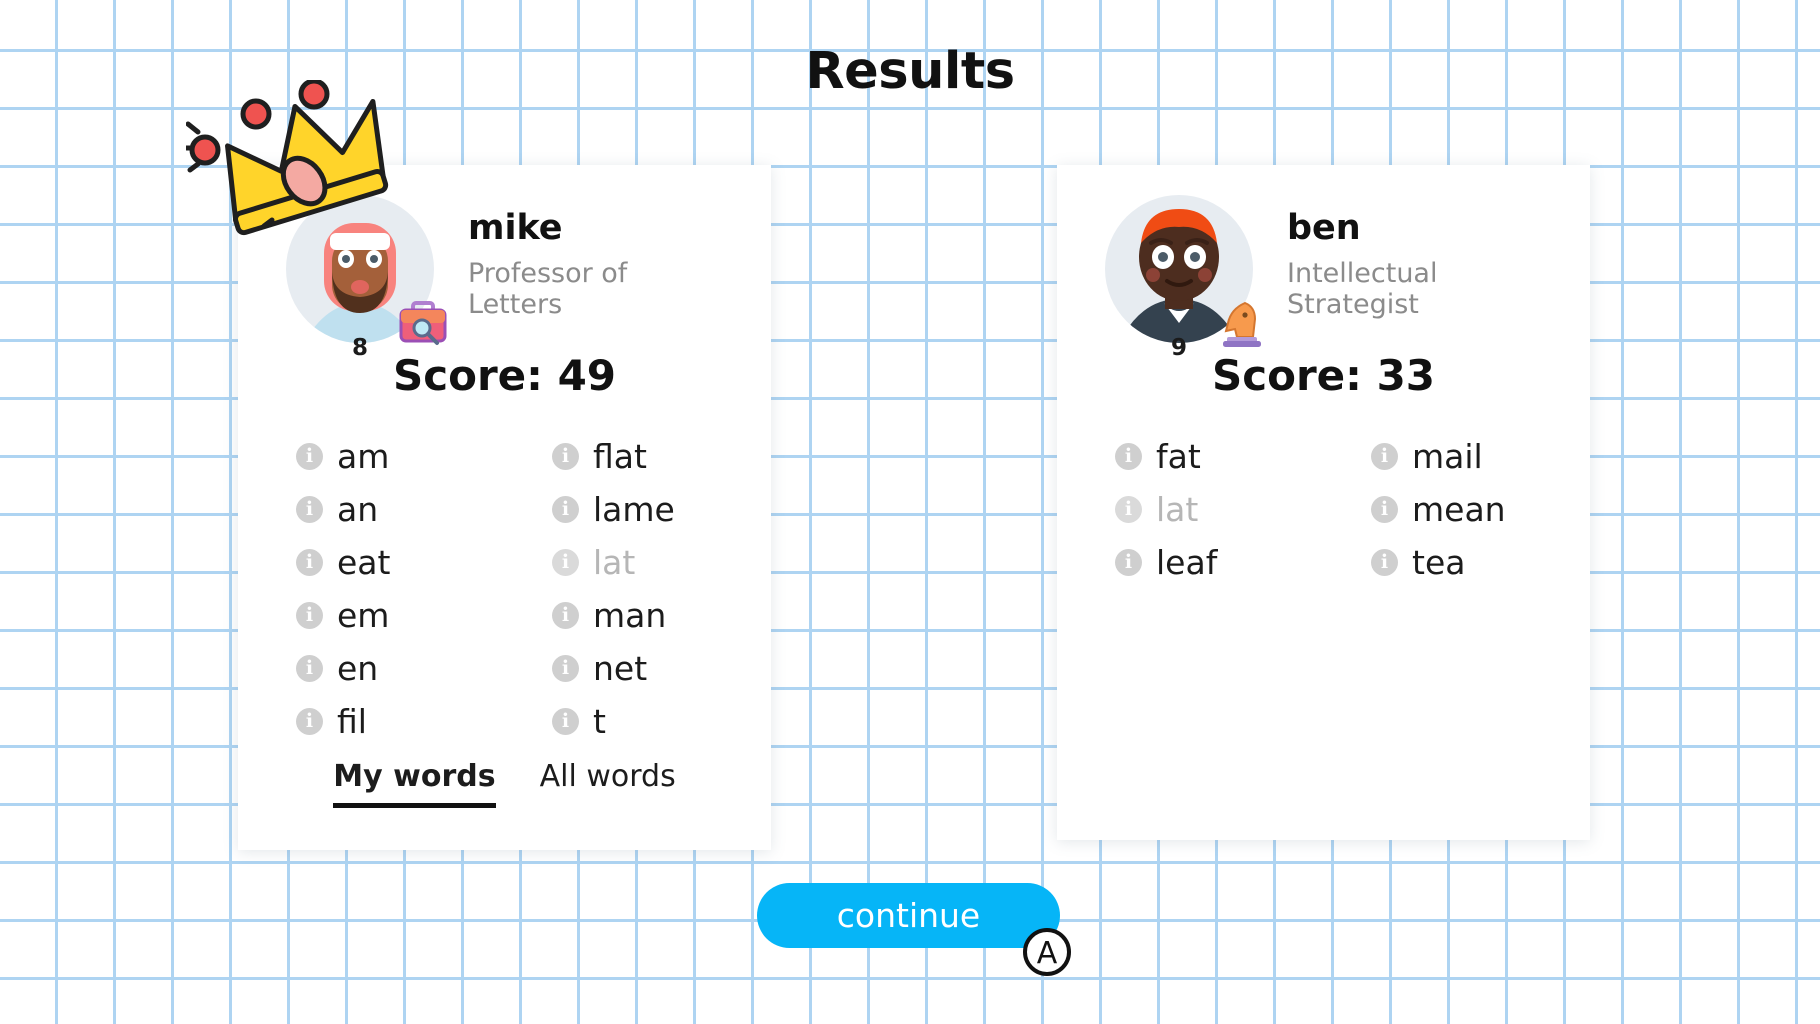  What do you see at coordinates (1362, 289) in the screenshot?
I see `player-role: Intellectual Strategist` at bounding box center [1362, 289].